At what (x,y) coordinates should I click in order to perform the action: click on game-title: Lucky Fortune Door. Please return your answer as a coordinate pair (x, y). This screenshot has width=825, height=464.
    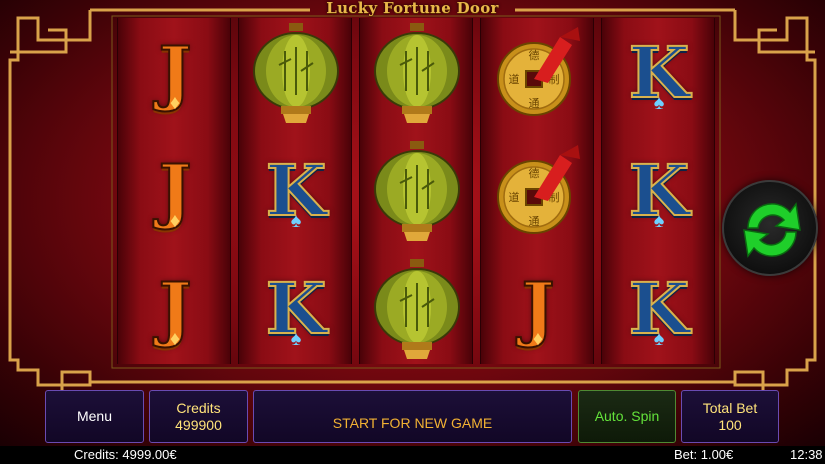
    Looking at the image, I should click on (412, 8).